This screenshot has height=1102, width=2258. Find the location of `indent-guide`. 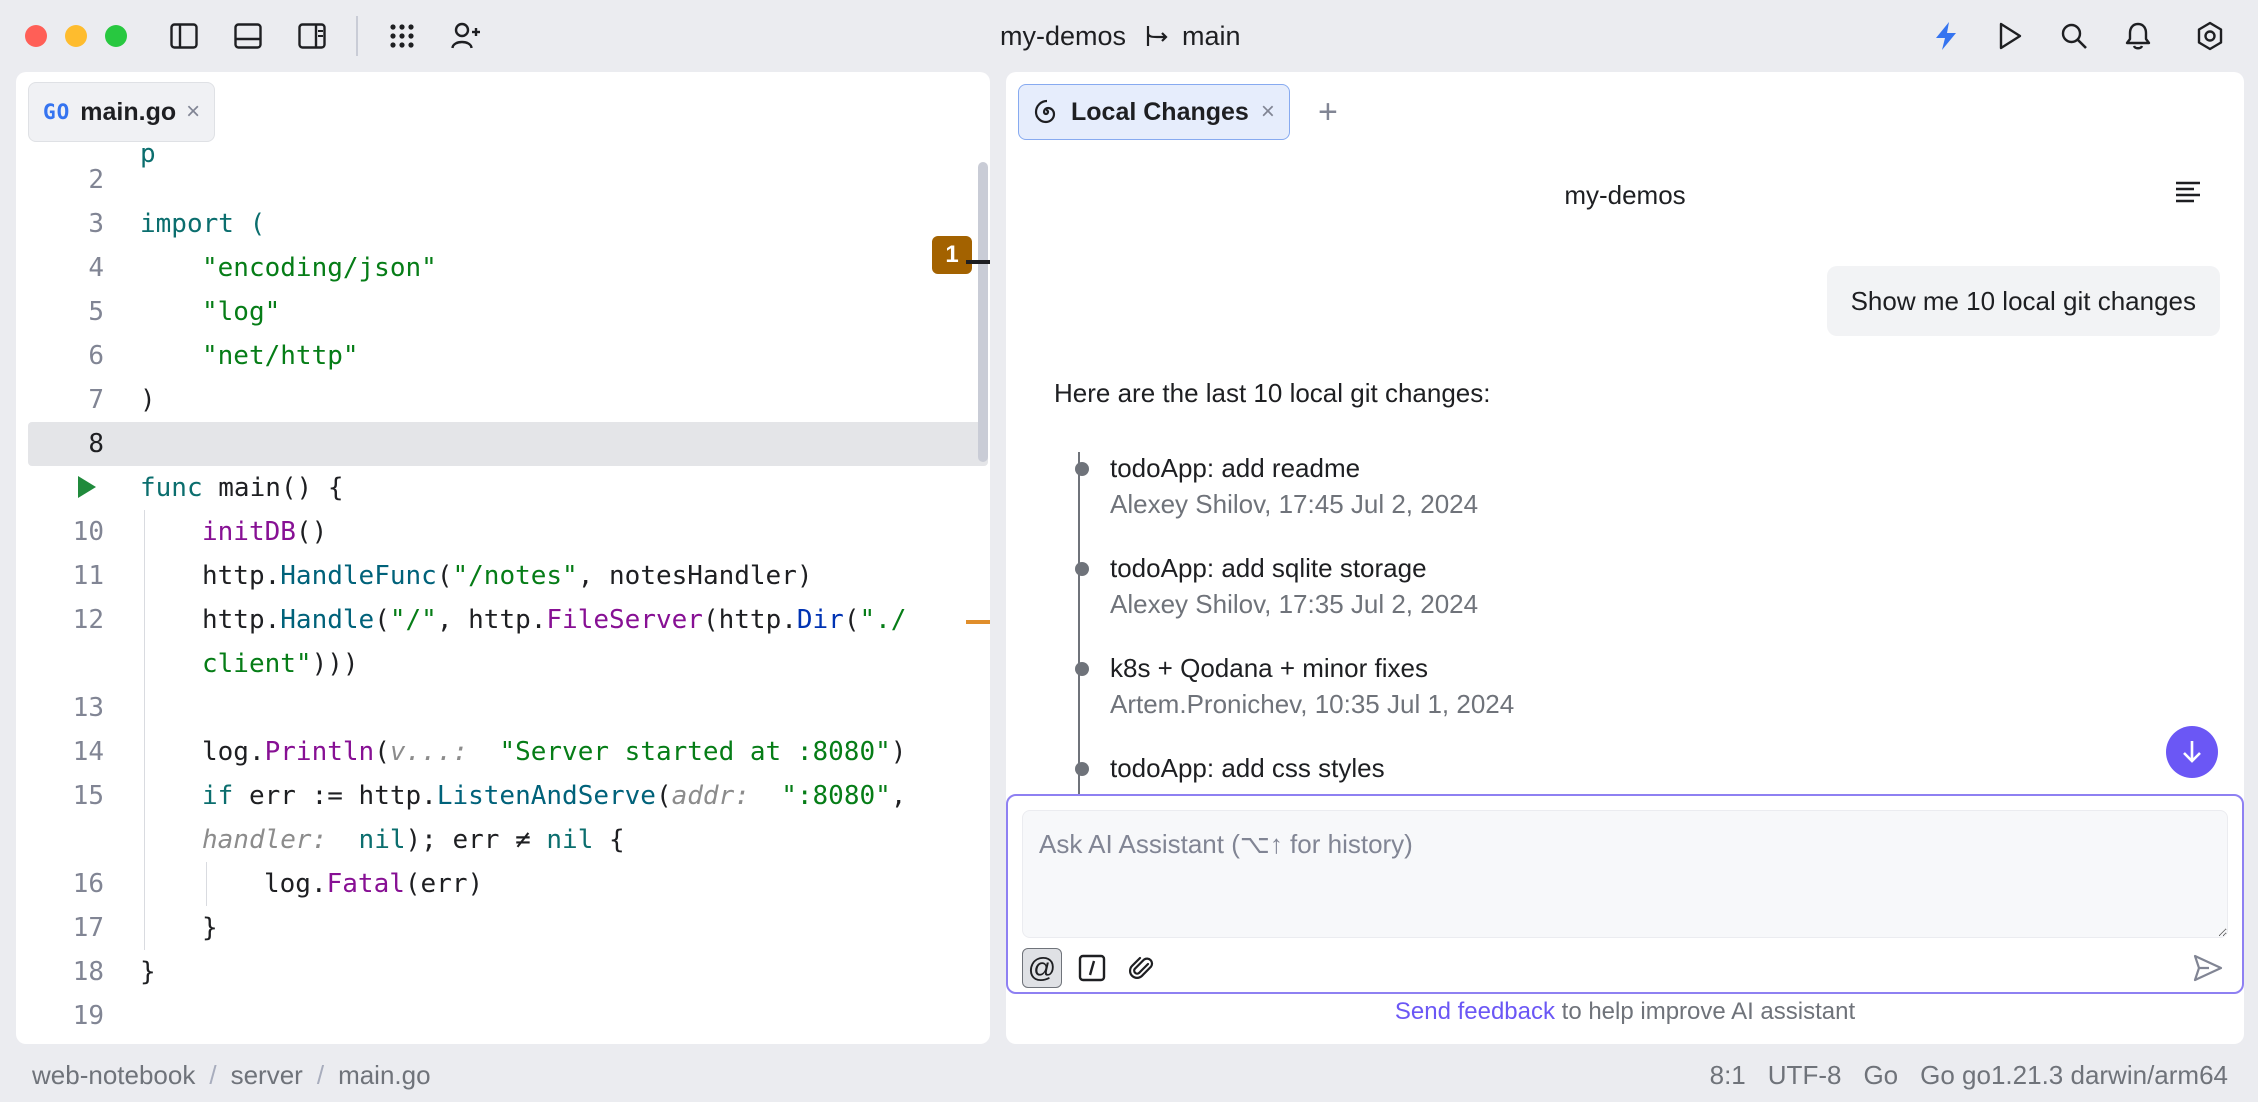

indent-guide is located at coordinates (206, 884).